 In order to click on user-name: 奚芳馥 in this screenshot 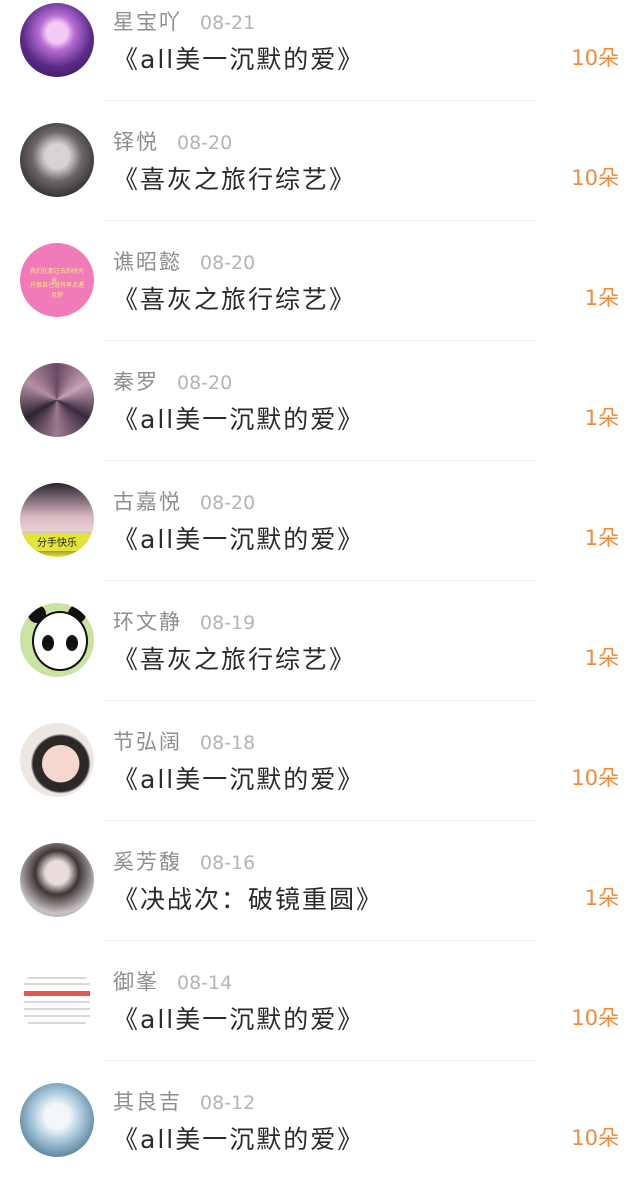, I will do `click(147, 862)`.